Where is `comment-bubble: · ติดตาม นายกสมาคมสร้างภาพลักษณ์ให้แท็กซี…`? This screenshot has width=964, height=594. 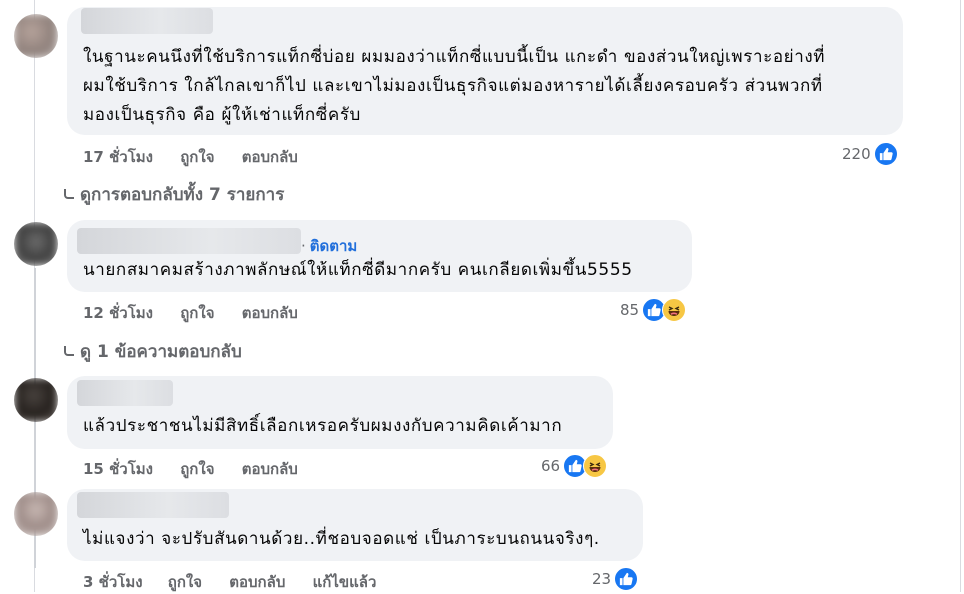 comment-bubble: · ติดตาม นายกสมาคมสร้างภาพลักษณ์ให้แท็กซี… is located at coordinates (379, 256).